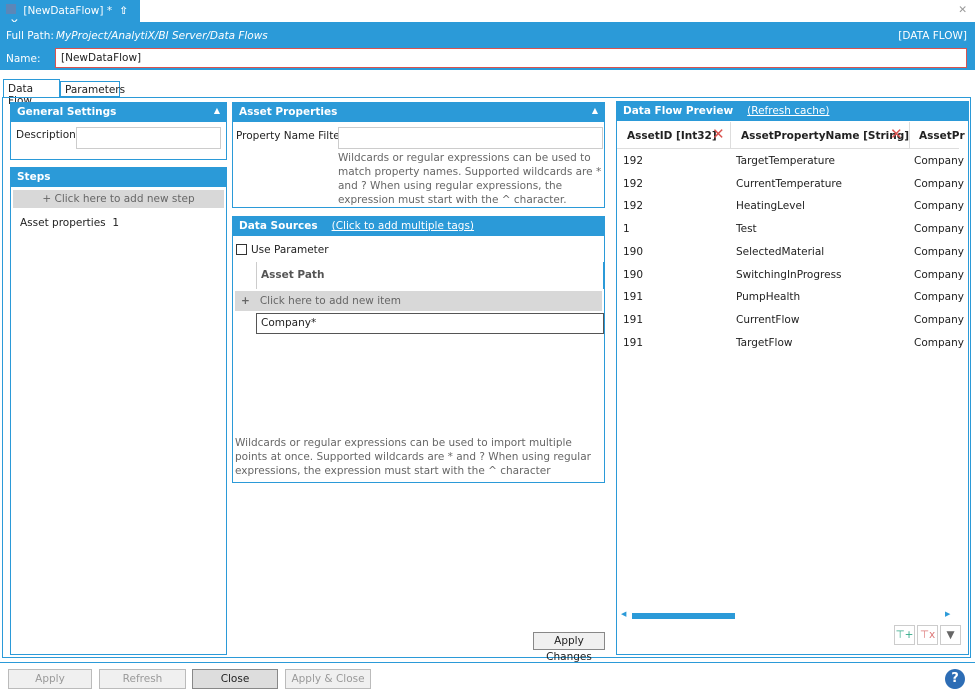  What do you see at coordinates (788, 111) in the screenshot?
I see `refresh-cache-link: (Refresh cache)` at bounding box center [788, 111].